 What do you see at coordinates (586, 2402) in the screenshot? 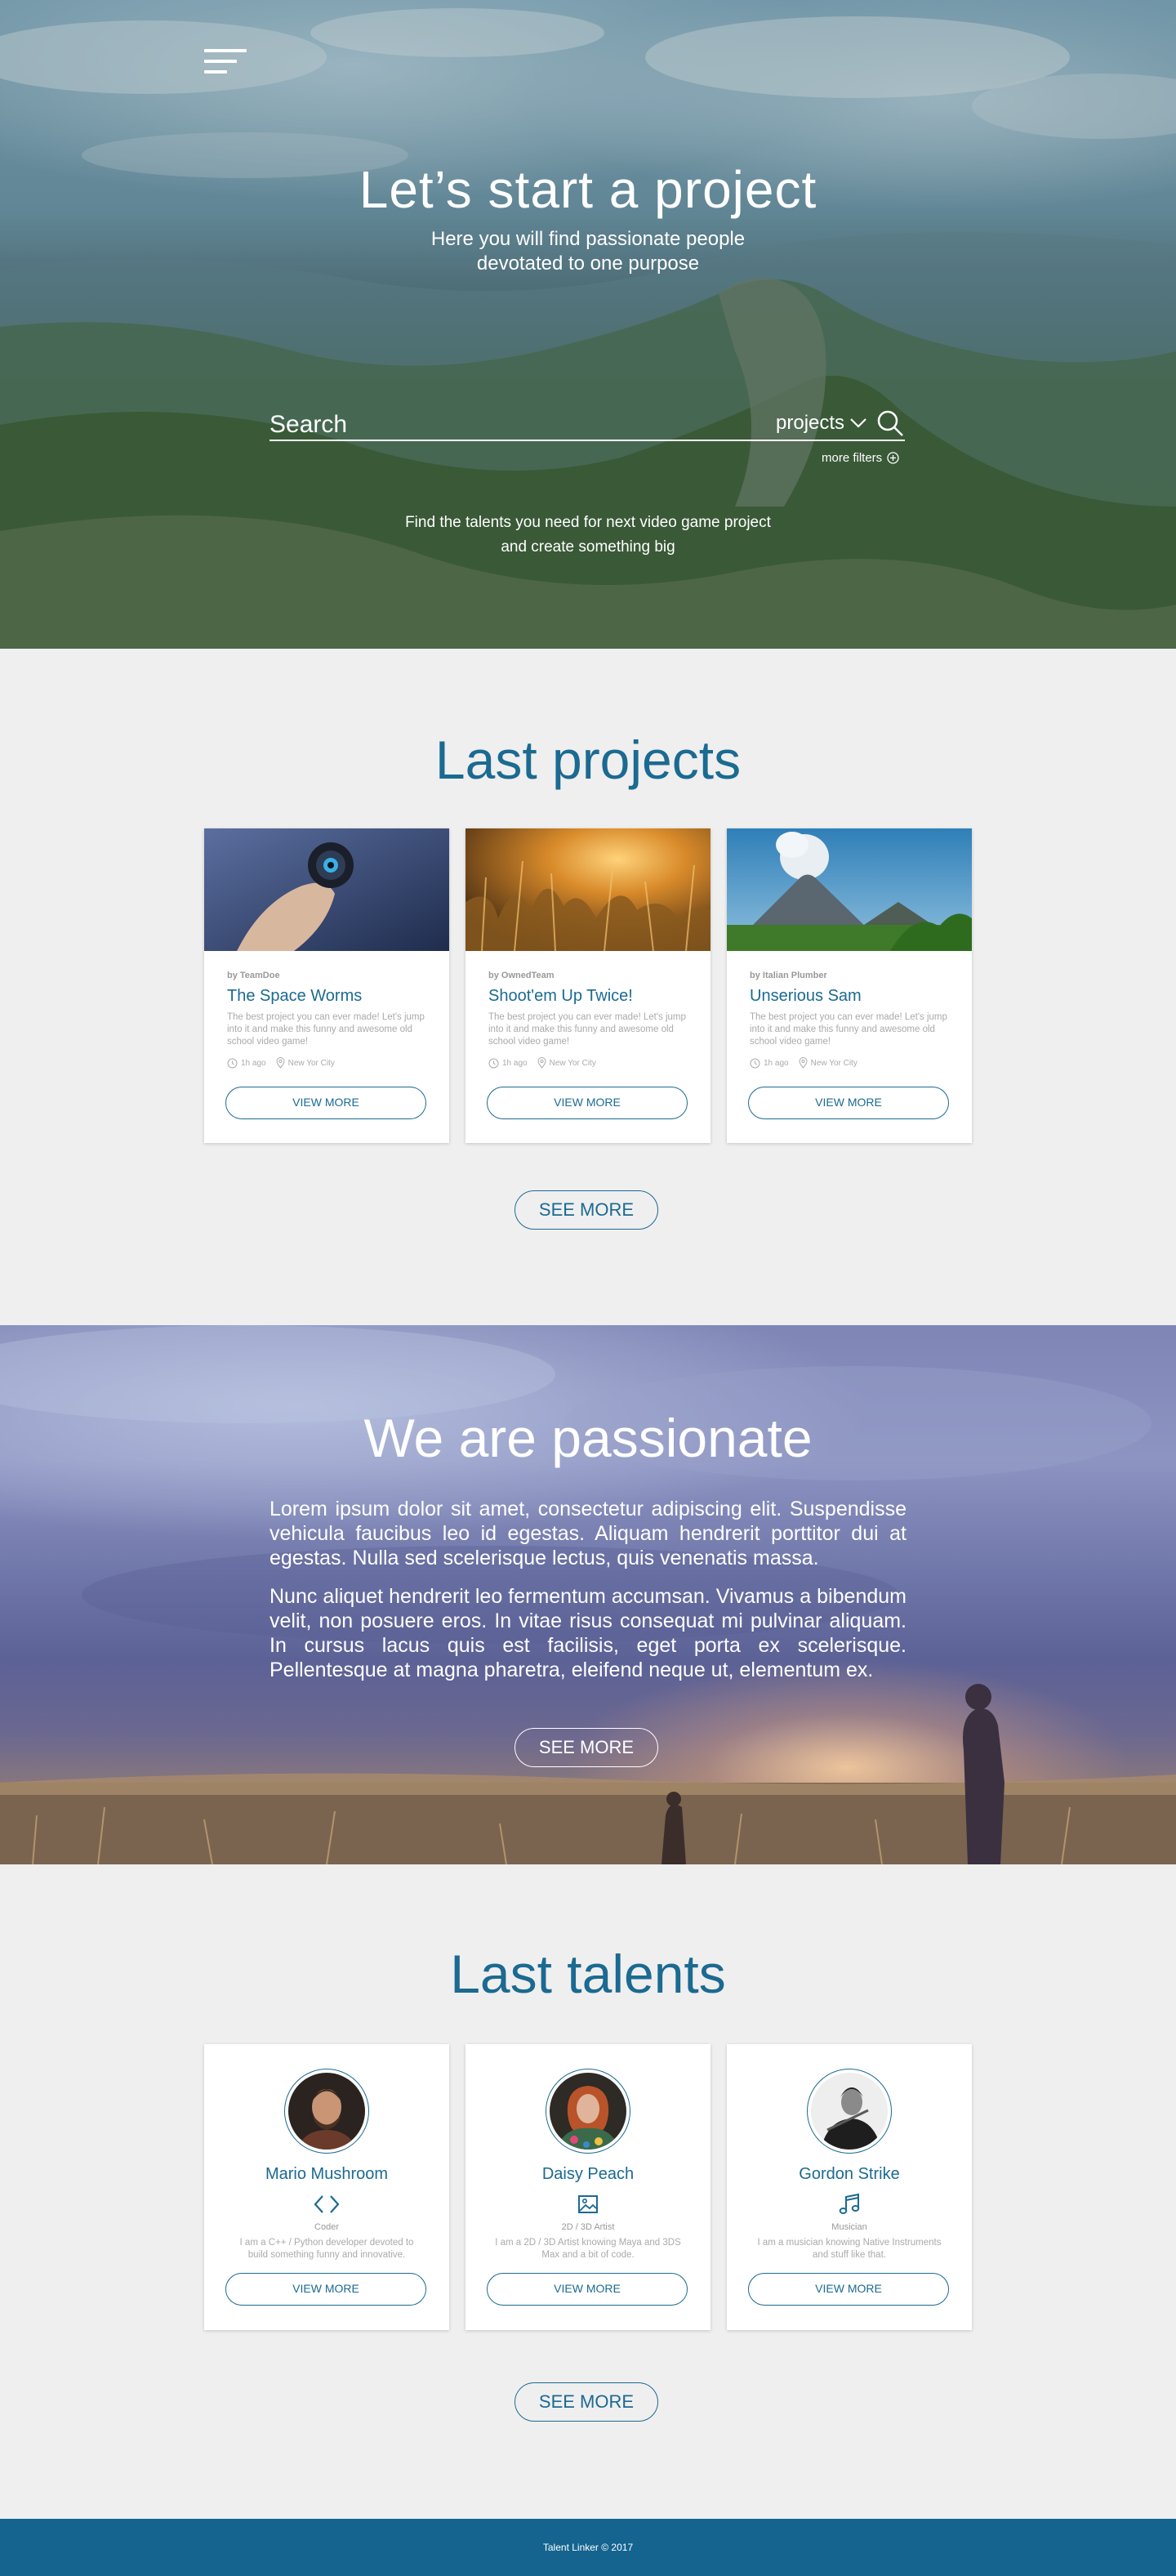
I see `see-more-talents-button: SEE MORE` at bounding box center [586, 2402].